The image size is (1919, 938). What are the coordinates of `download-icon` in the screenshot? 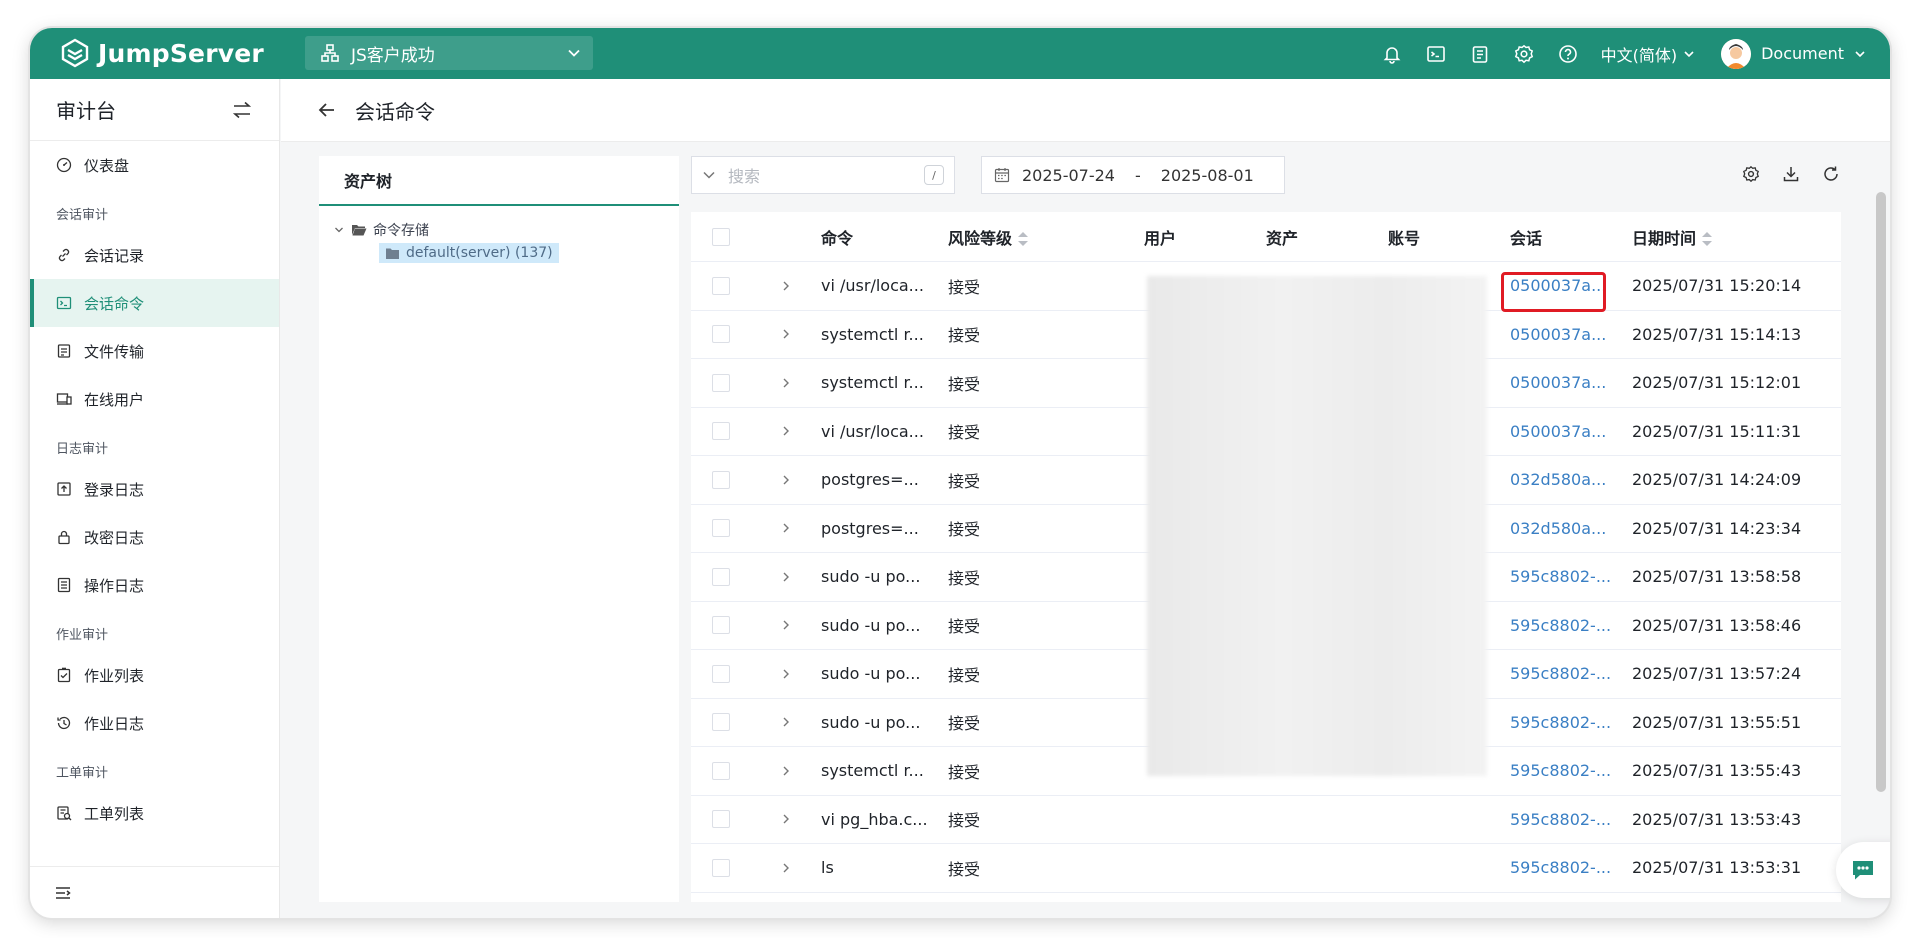 It's located at (1791, 174).